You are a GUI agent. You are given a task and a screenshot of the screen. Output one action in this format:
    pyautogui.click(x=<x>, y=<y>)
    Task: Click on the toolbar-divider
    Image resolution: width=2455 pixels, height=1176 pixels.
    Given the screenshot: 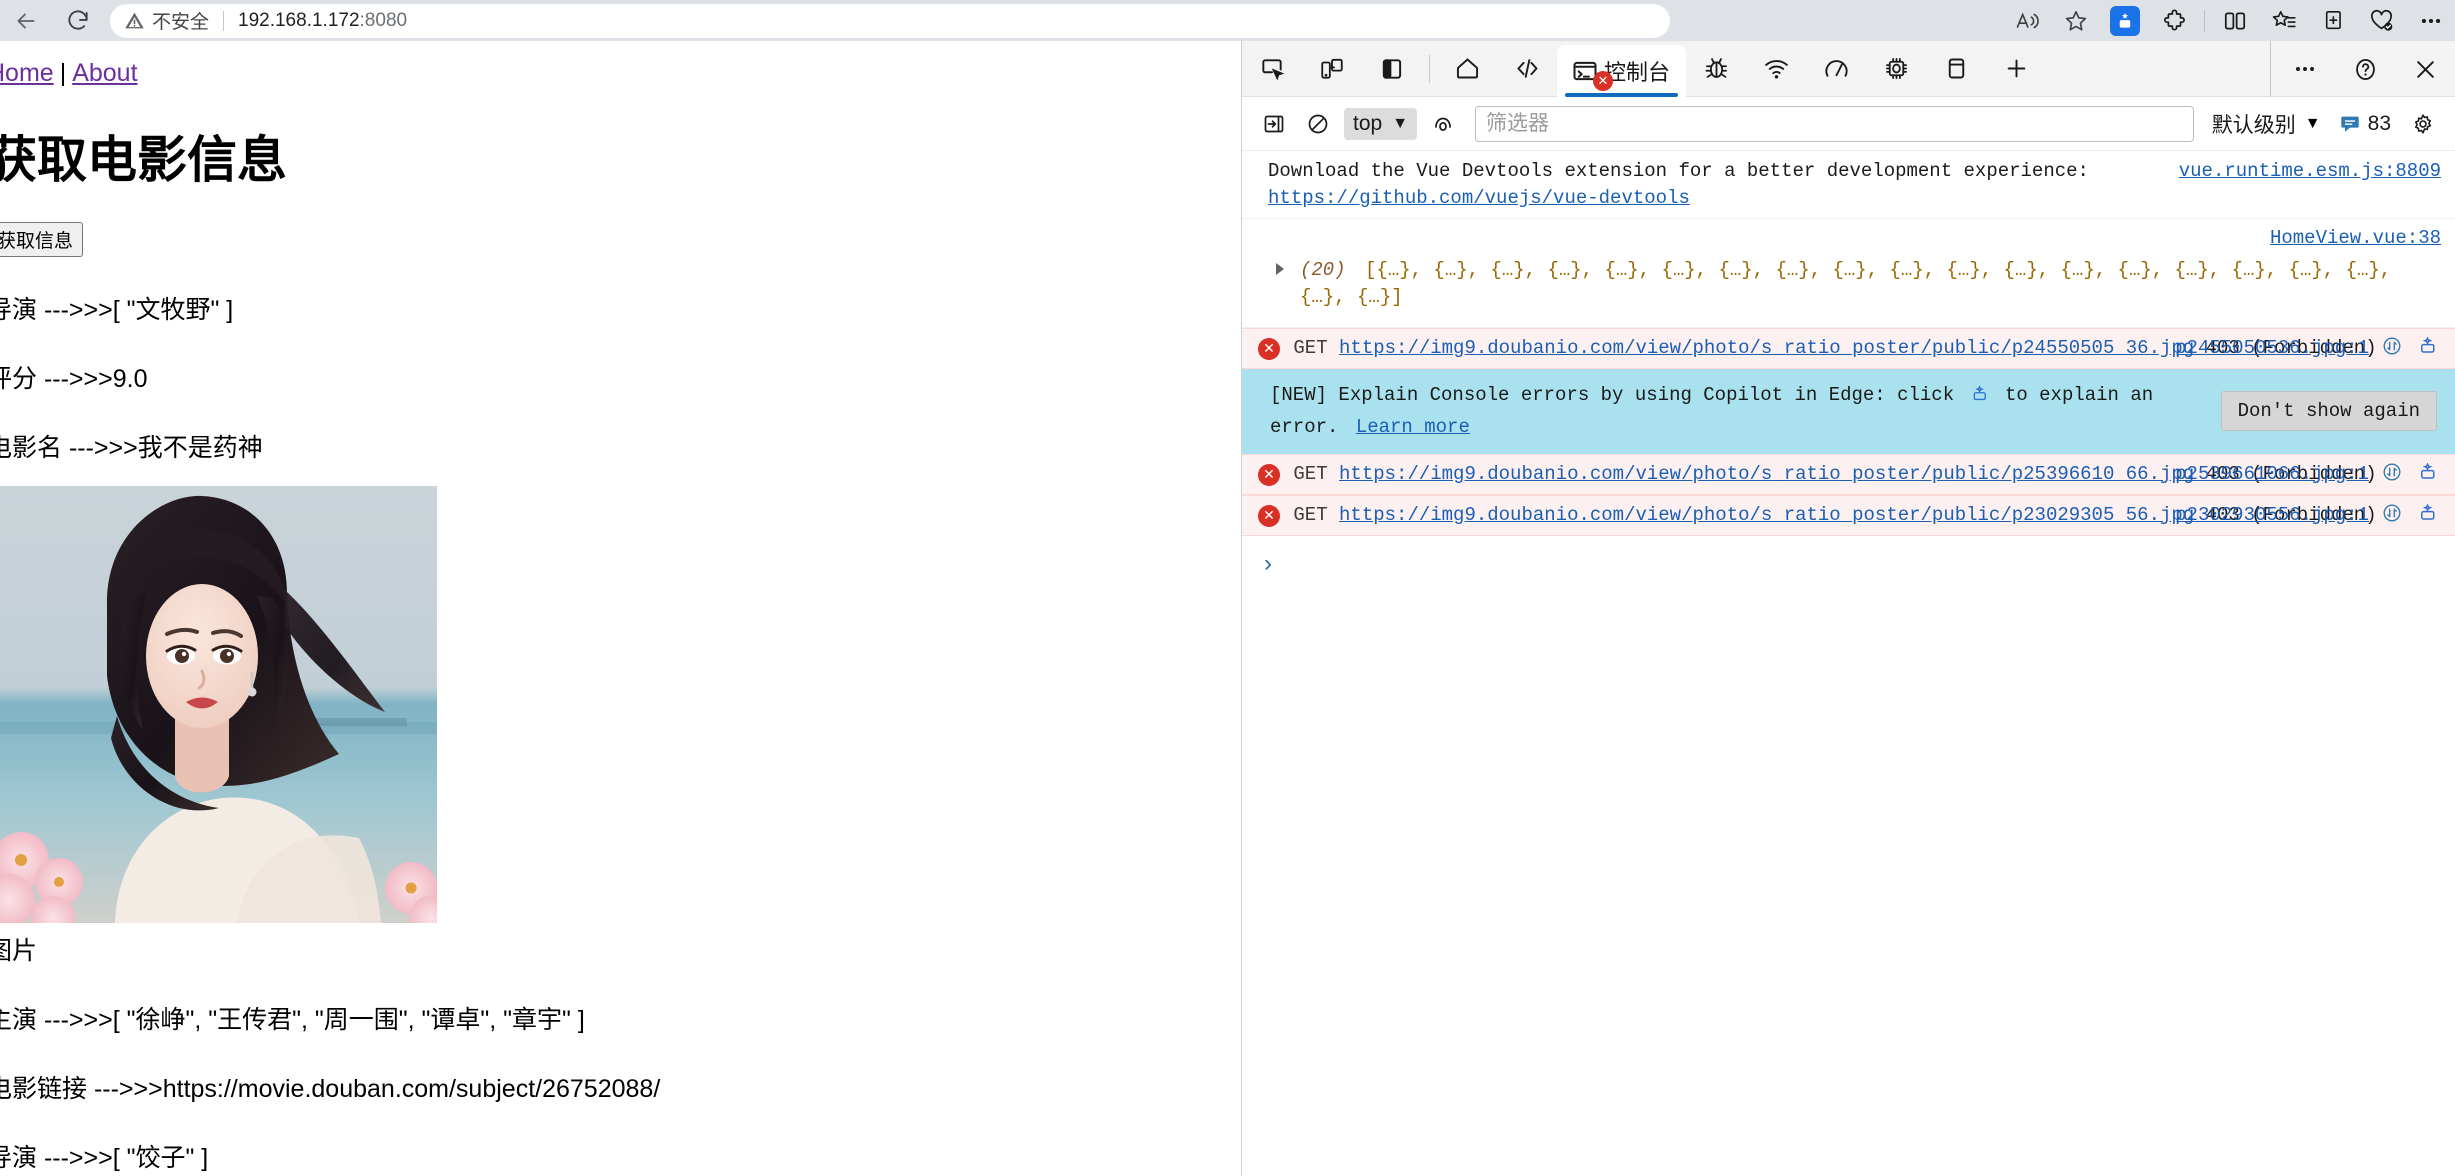 What is the action you would take?
    pyautogui.click(x=2204, y=20)
    